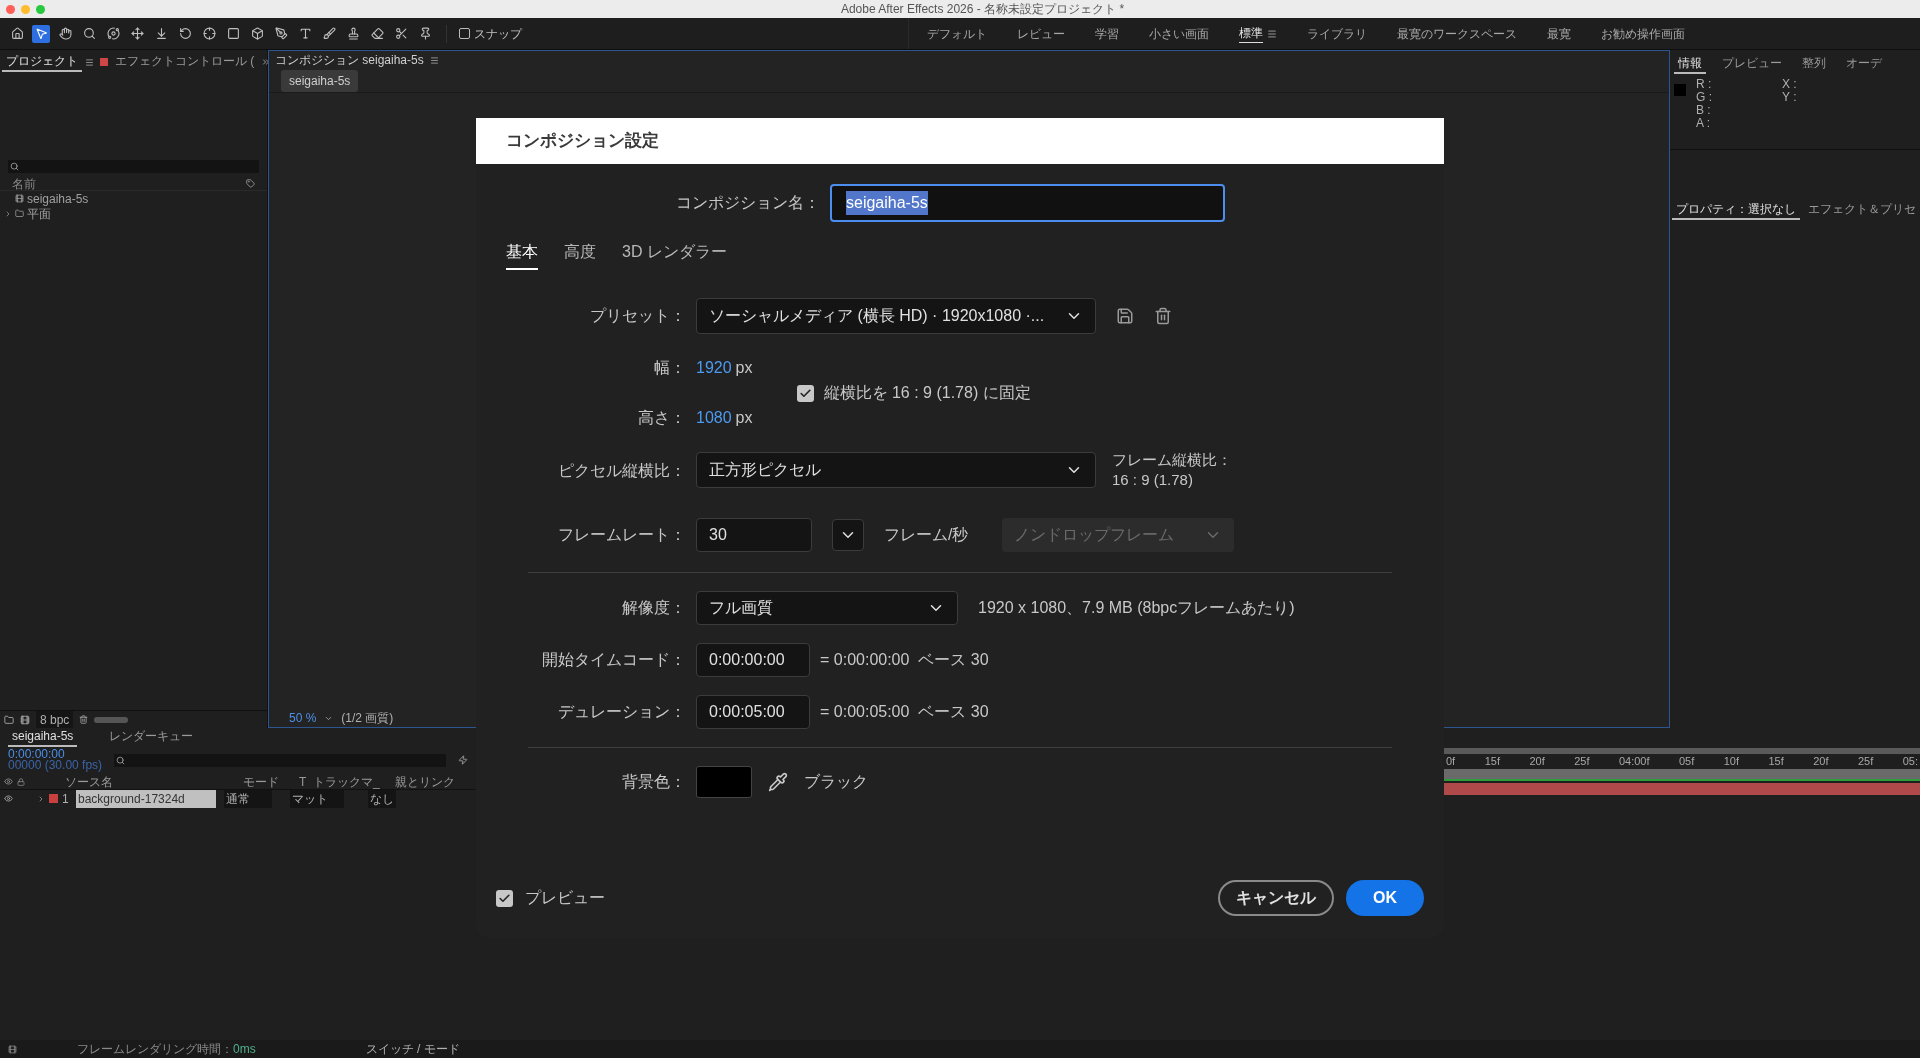 The width and height of the screenshot is (1920, 1058). What do you see at coordinates (306, 781) in the screenshot?
I see `column-header: T` at bounding box center [306, 781].